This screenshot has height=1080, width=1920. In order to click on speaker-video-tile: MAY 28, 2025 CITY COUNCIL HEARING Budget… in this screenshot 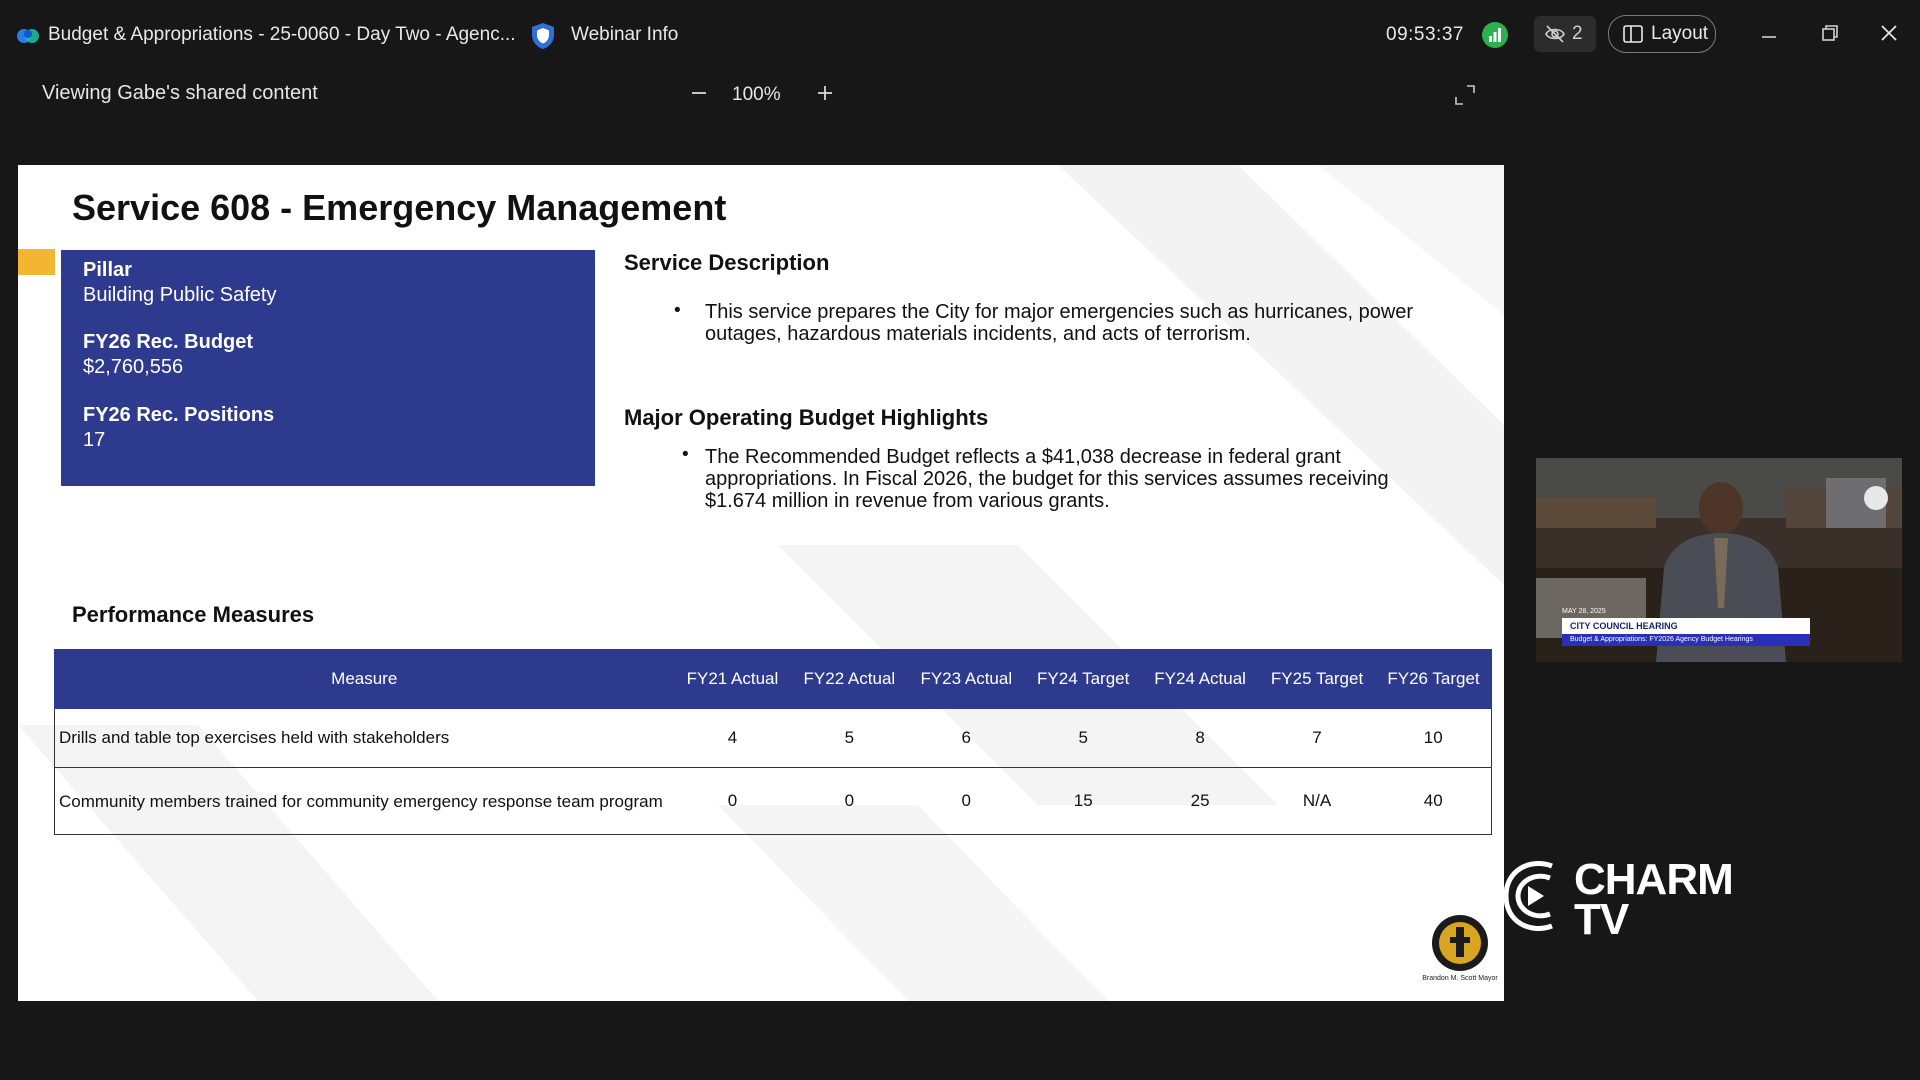, I will do `click(1719, 560)`.